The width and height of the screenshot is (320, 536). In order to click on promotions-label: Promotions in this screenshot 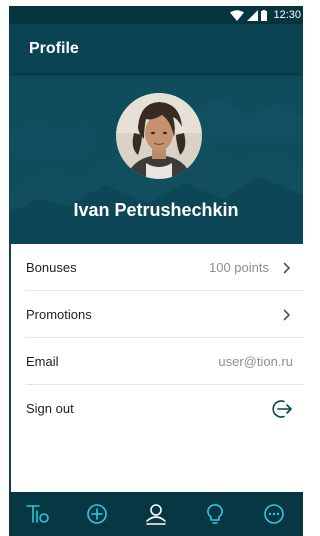, I will do `click(59, 314)`.